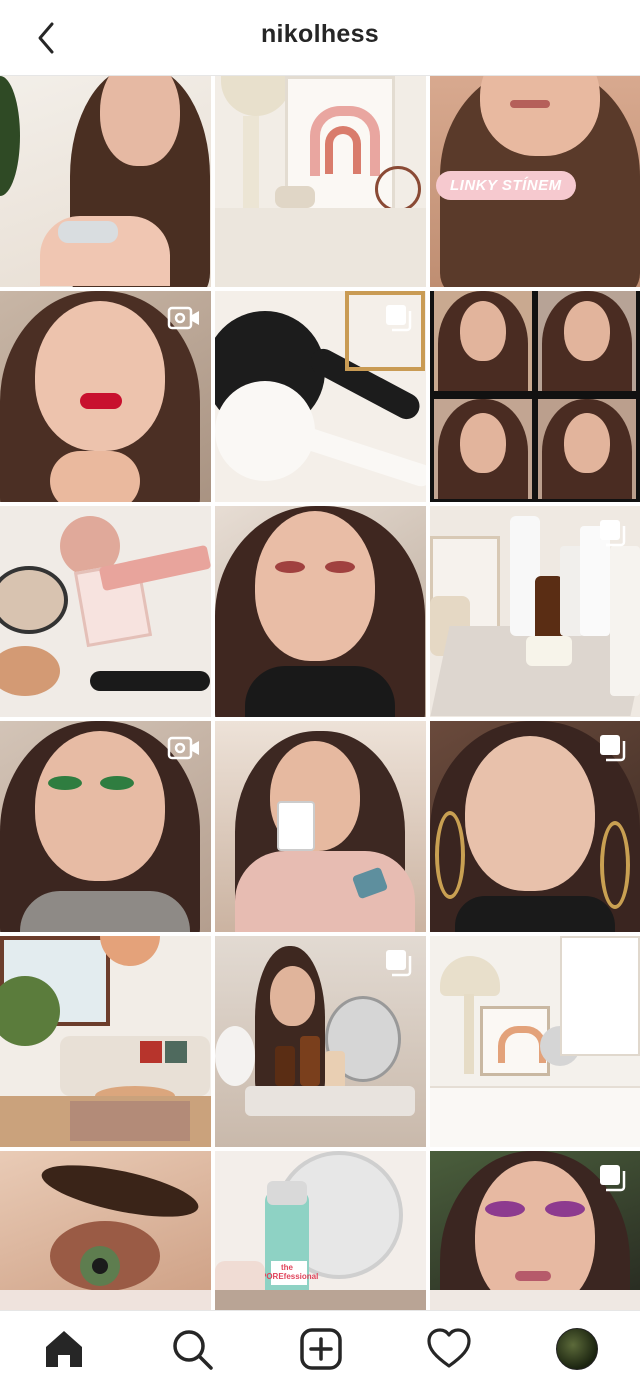 The width and height of the screenshot is (640, 1386). Describe the element at coordinates (320, 34) in the screenshot. I see `page-title: nikolhess` at that location.